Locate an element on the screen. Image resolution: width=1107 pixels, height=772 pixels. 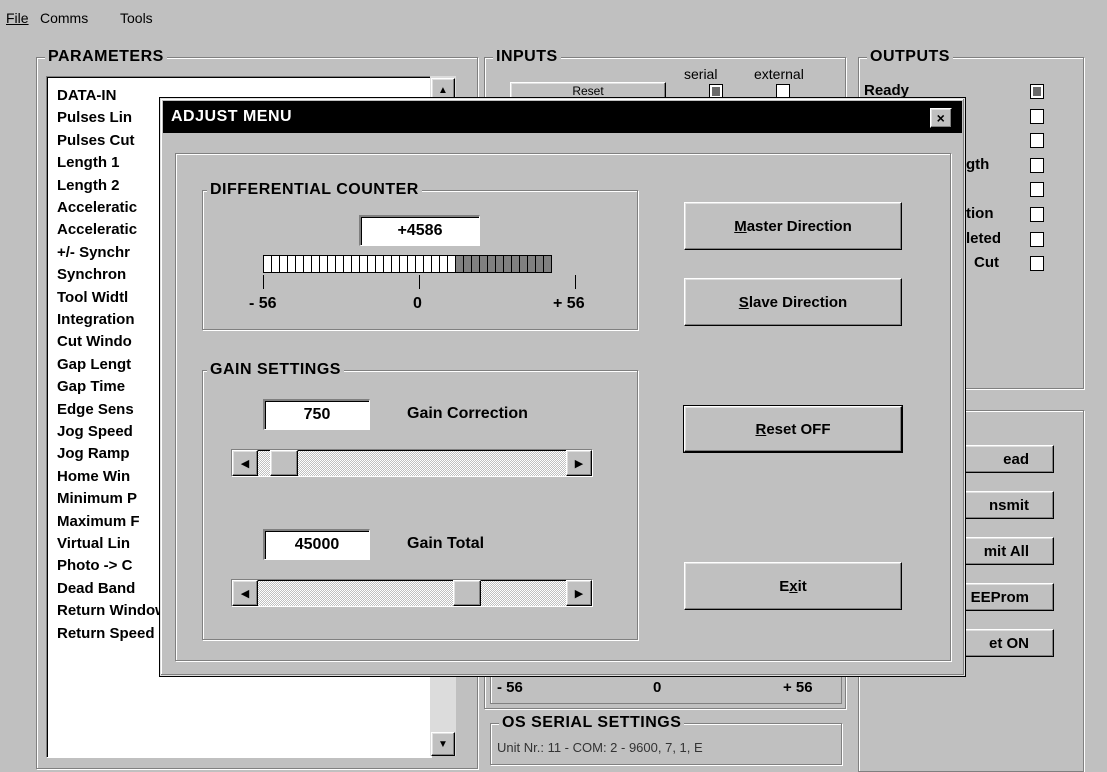
menu-comms: Comms is located at coordinates (64, 18).